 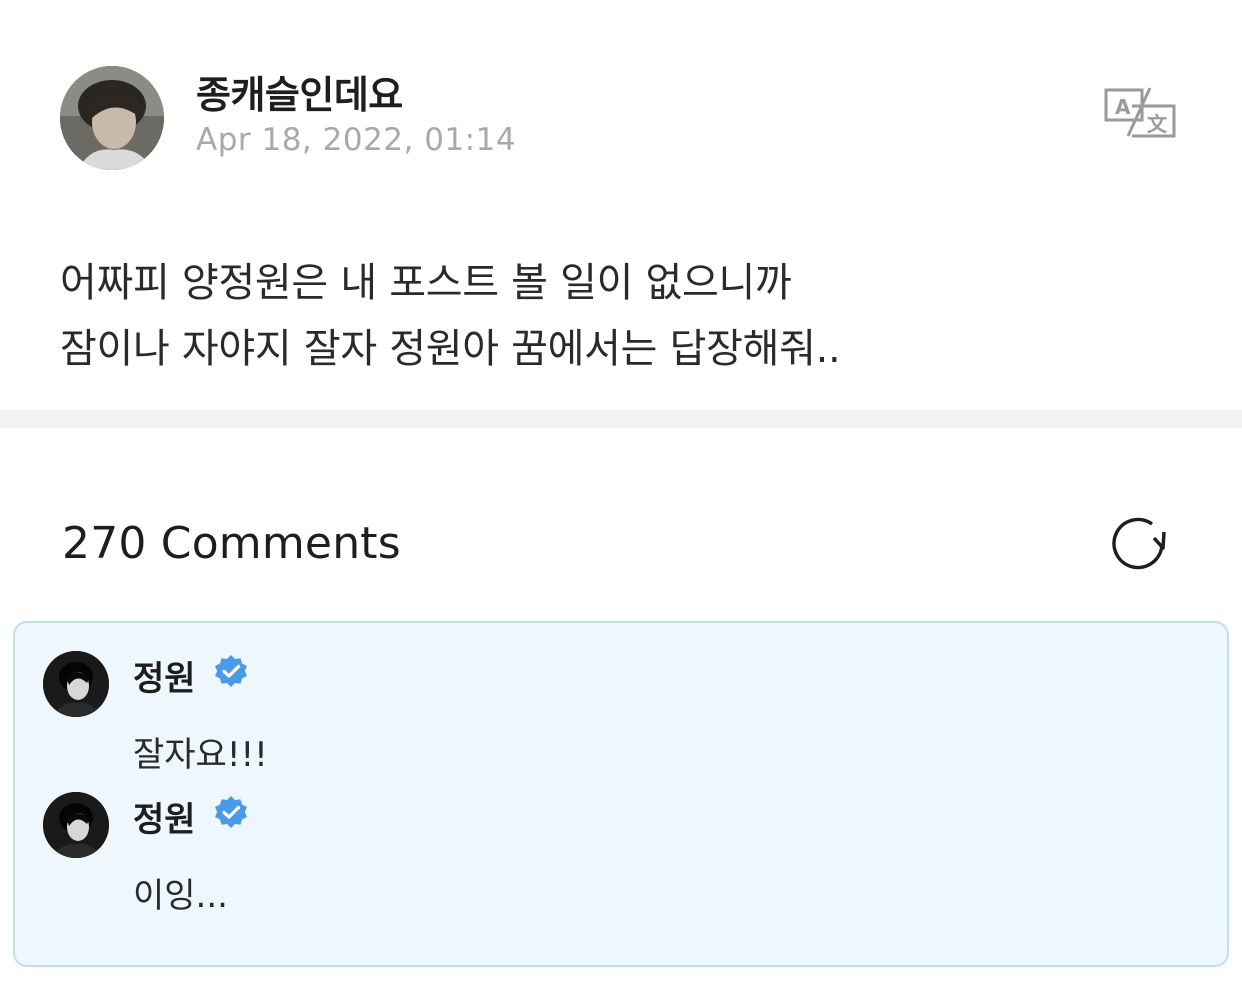 I want to click on post-timestamp: Apr 18, 2022, 01:14, so click(x=356, y=140).